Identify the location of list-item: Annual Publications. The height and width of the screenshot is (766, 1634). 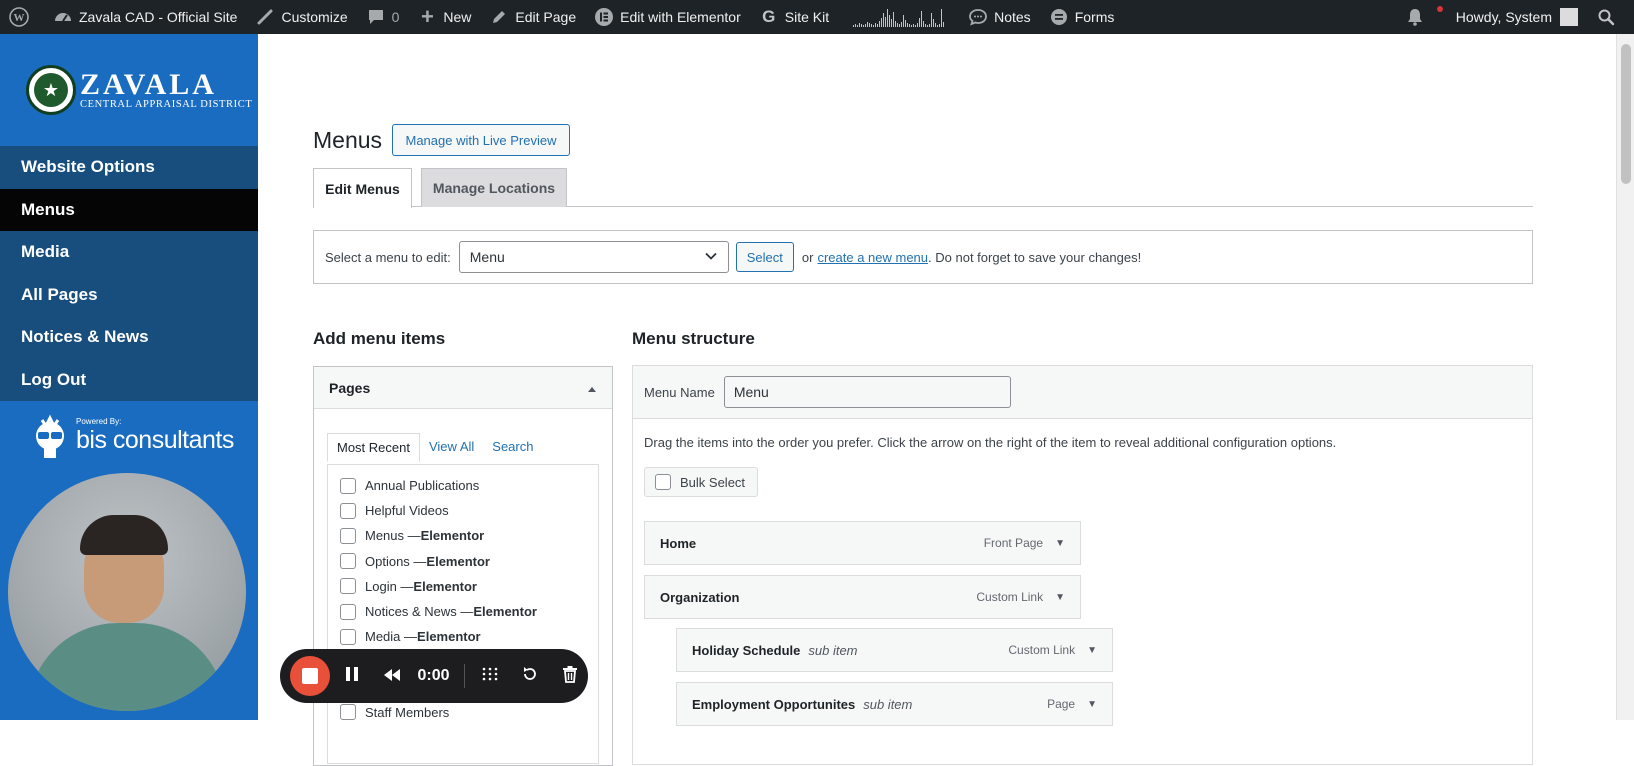
(463, 485).